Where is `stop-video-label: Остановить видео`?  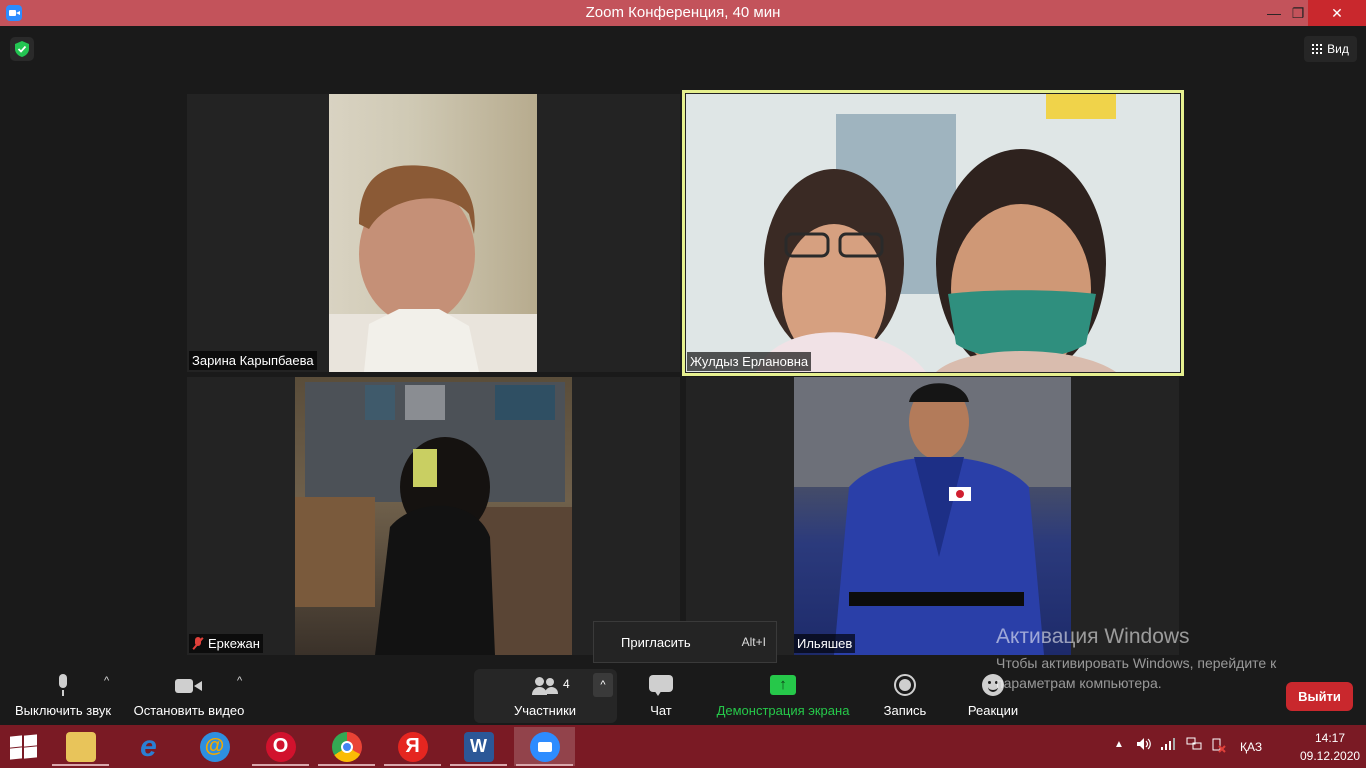 stop-video-label: Остановить видео is located at coordinates (189, 710).